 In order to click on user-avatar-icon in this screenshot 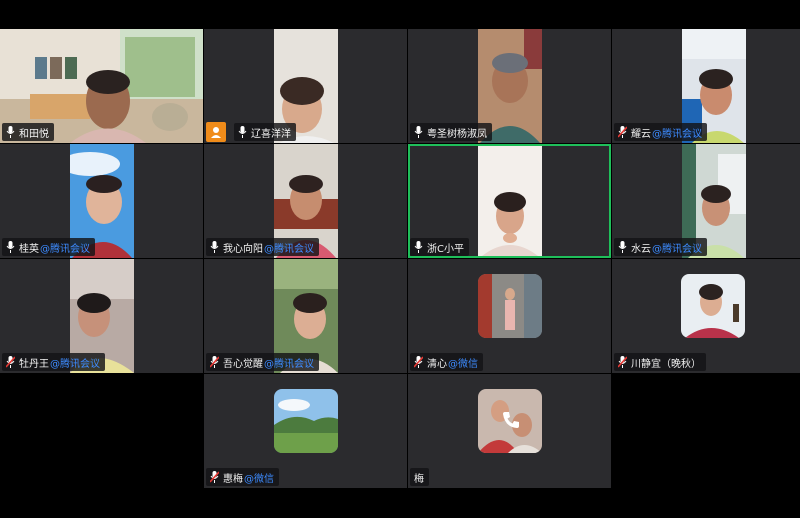, I will do `click(216, 132)`.